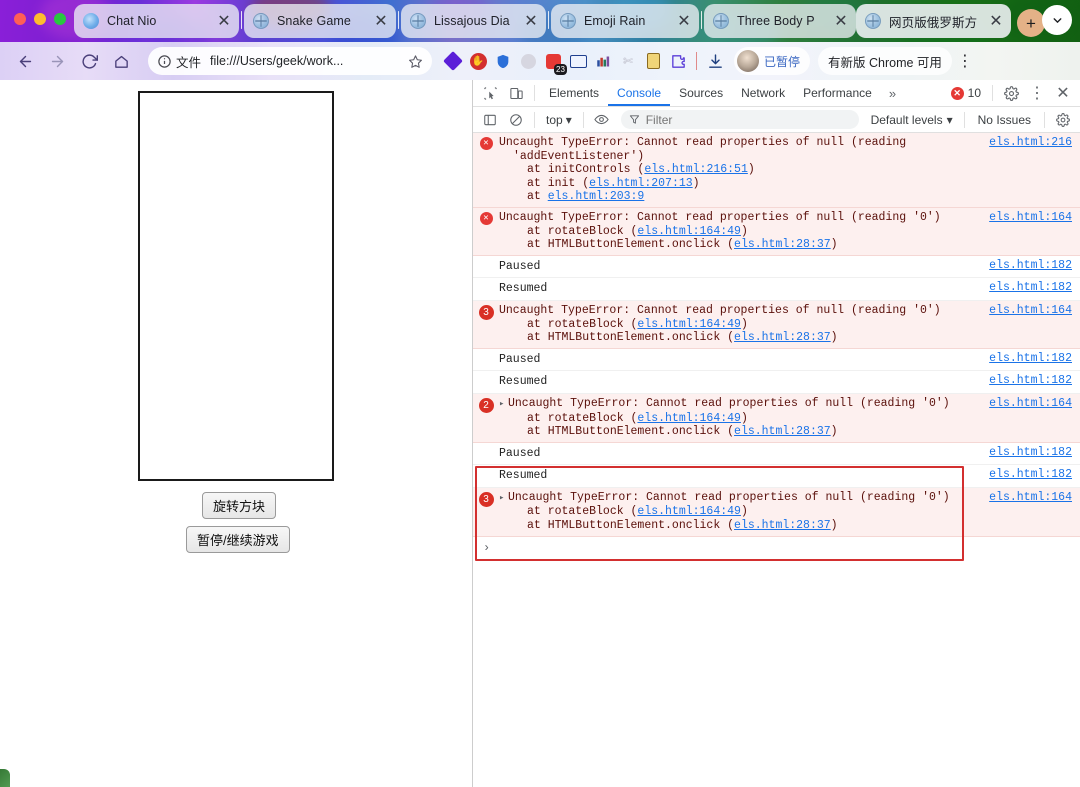 The width and height of the screenshot is (1080, 787). What do you see at coordinates (715, 61) in the screenshot?
I see `download-button` at bounding box center [715, 61].